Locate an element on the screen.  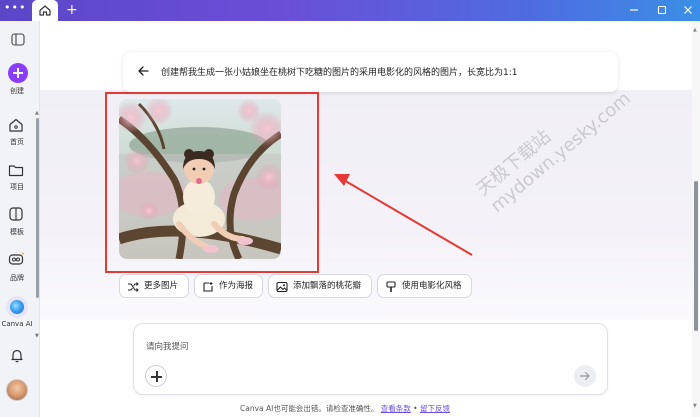
image-highlight-box is located at coordinates (212, 182).